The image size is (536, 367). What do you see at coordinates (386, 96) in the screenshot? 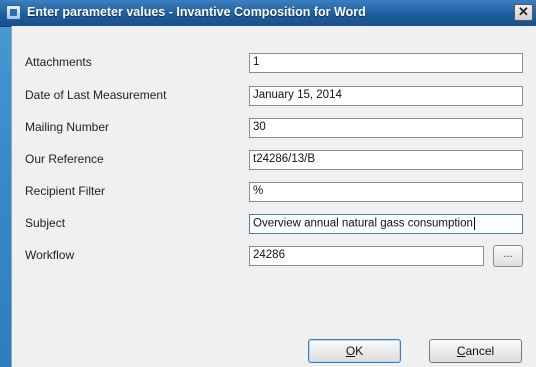
I see `date-input: January 15, 2014` at bounding box center [386, 96].